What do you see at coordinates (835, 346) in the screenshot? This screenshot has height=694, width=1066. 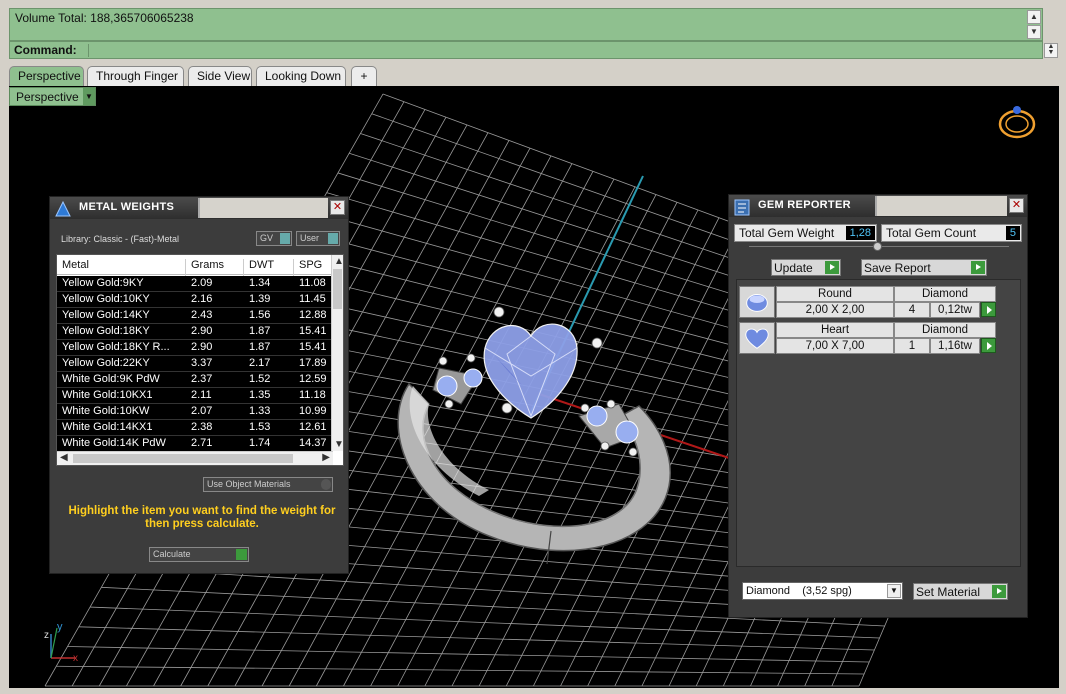 I see `gem-size: 7,00 X 7,00` at bounding box center [835, 346].